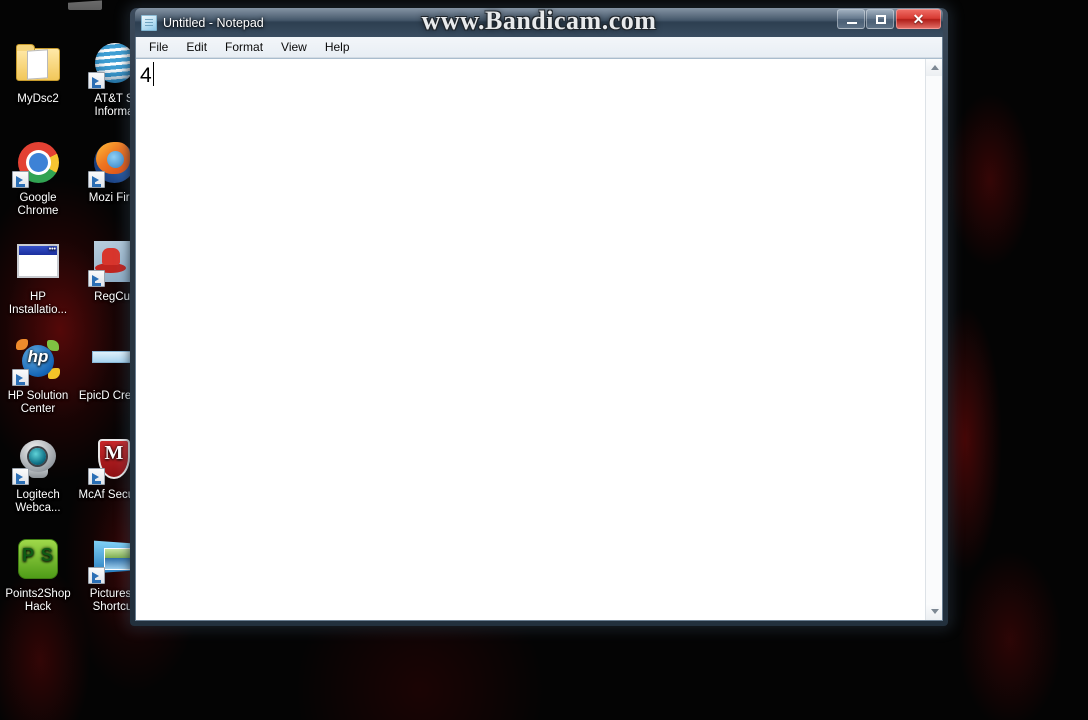 The image size is (1088, 720). I want to click on desktop-icon-label: HP Solution Center, so click(38, 402).